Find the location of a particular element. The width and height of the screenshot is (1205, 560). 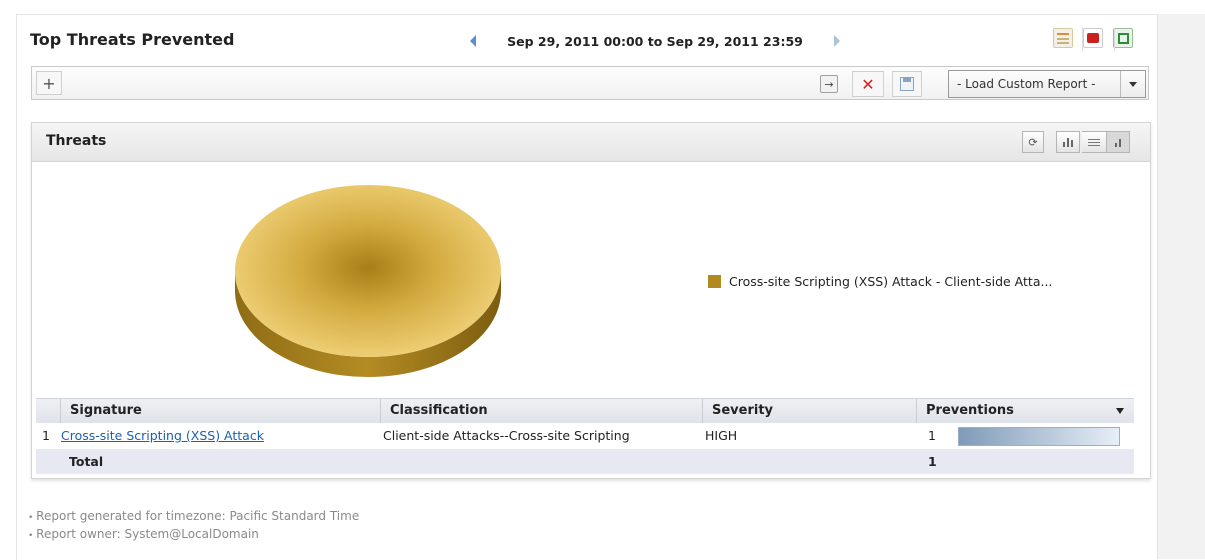

row-index: 1 is located at coordinates (46, 435).